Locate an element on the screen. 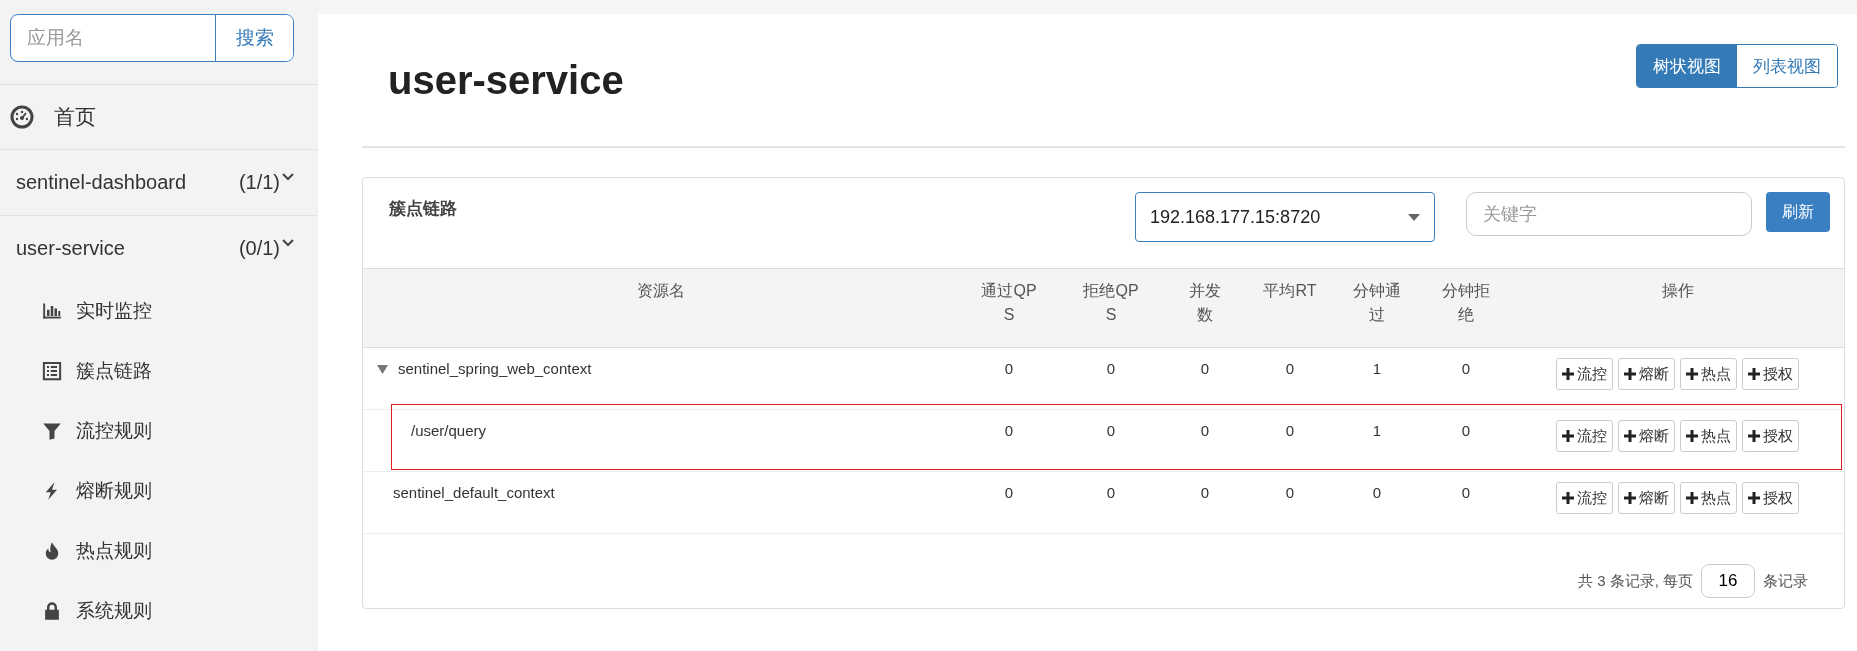  column-header: 资源名 is located at coordinates (661, 291).